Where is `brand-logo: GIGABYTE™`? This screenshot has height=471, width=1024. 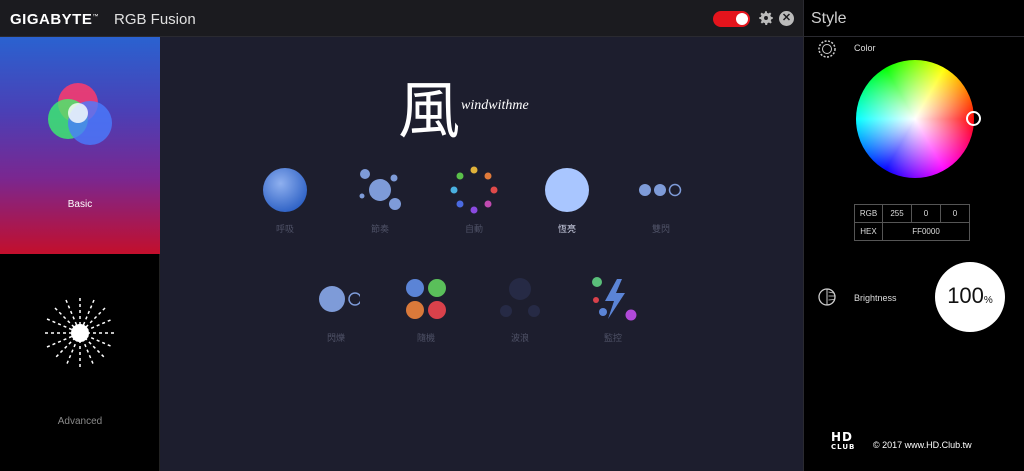 brand-logo: GIGABYTE™ is located at coordinates (54, 19).